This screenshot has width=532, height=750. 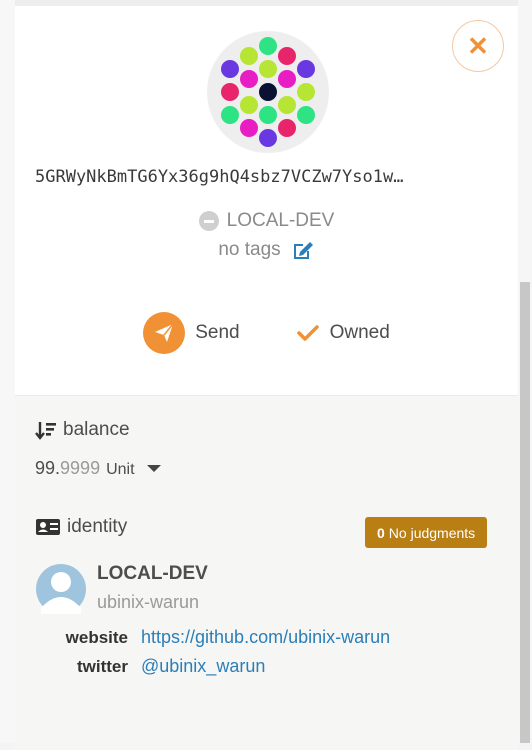 I want to click on close-button: ✕, so click(x=478, y=46).